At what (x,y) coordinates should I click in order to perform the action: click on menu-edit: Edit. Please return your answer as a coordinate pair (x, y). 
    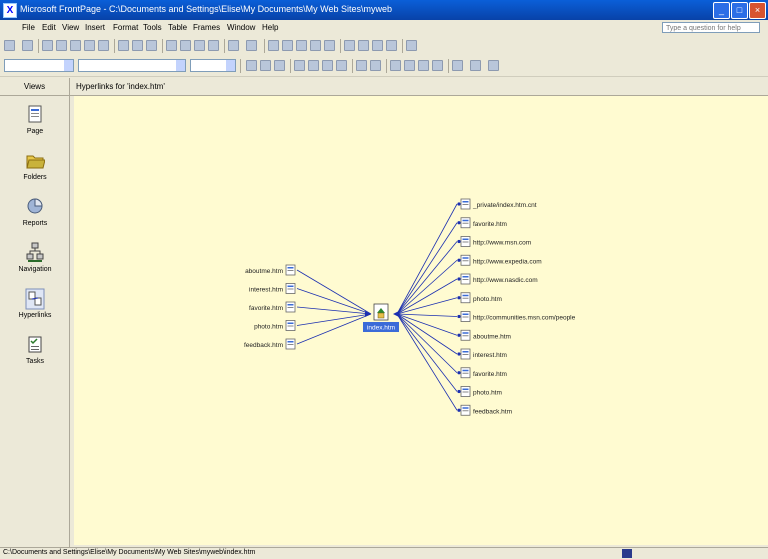
    Looking at the image, I should click on (49, 27).